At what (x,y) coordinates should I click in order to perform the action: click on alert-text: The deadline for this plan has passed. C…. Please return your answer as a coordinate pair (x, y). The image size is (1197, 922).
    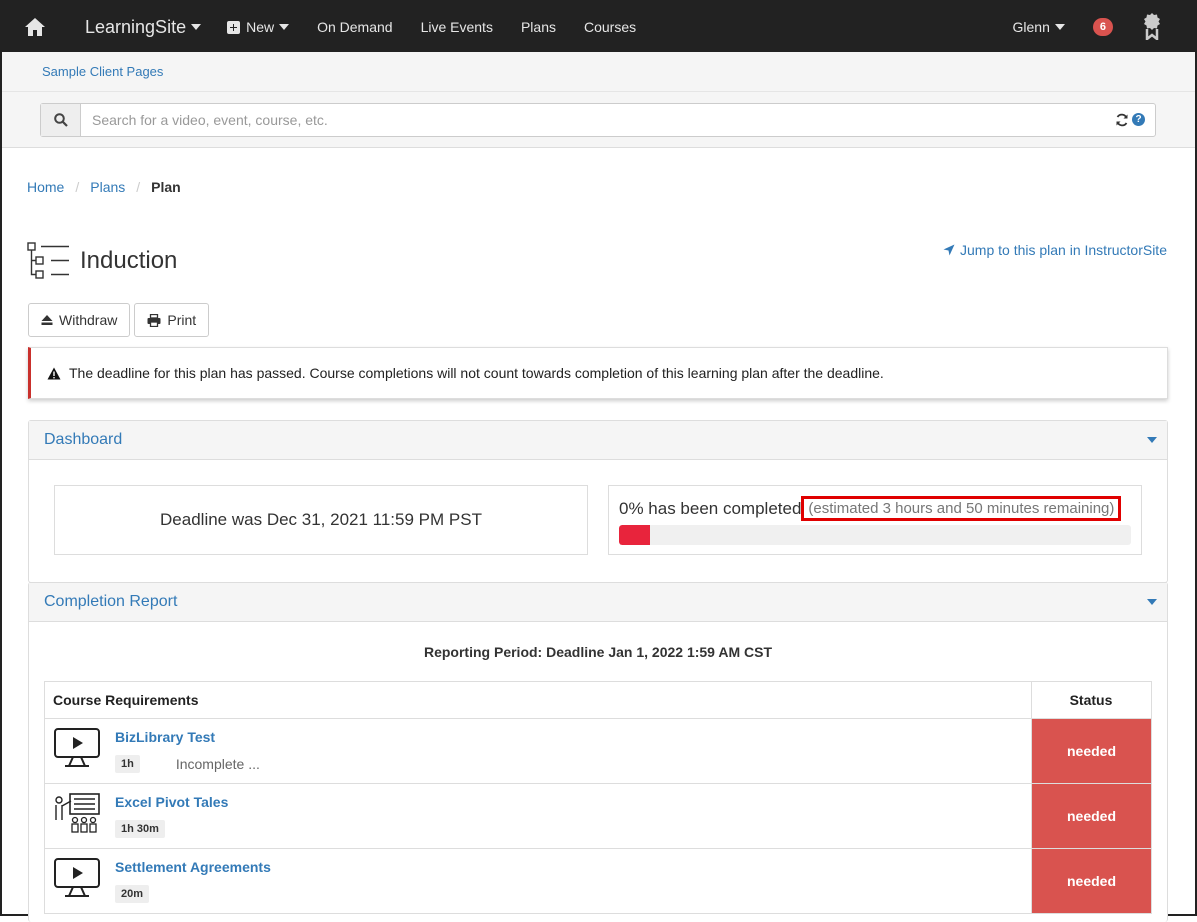
    Looking at the image, I should click on (476, 373).